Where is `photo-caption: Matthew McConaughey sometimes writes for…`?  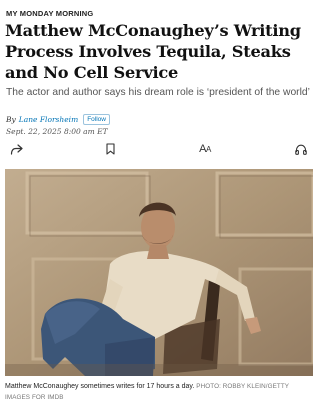 photo-caption: Matthew McConaughey sometimes writes for… is located at coordinates (159, 392).